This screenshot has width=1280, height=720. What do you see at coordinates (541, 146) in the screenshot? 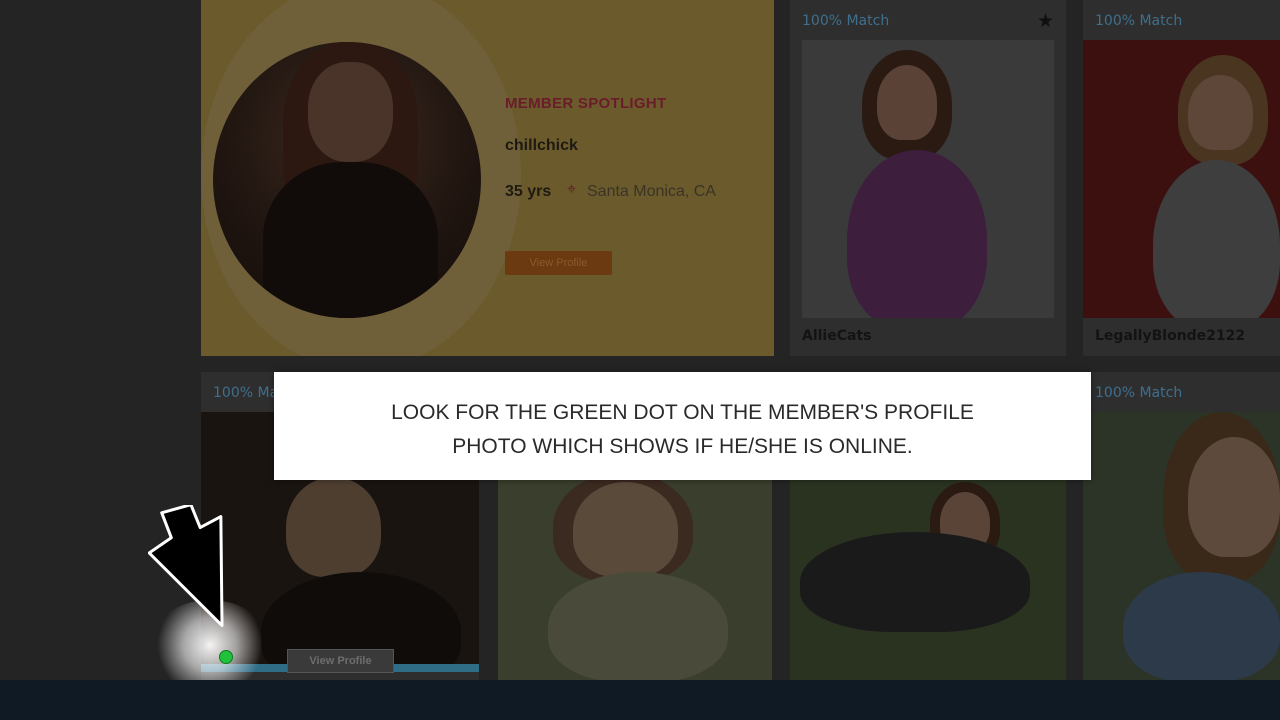
I see `spotlight-username: chillchick` at bounding box center [541, 146].